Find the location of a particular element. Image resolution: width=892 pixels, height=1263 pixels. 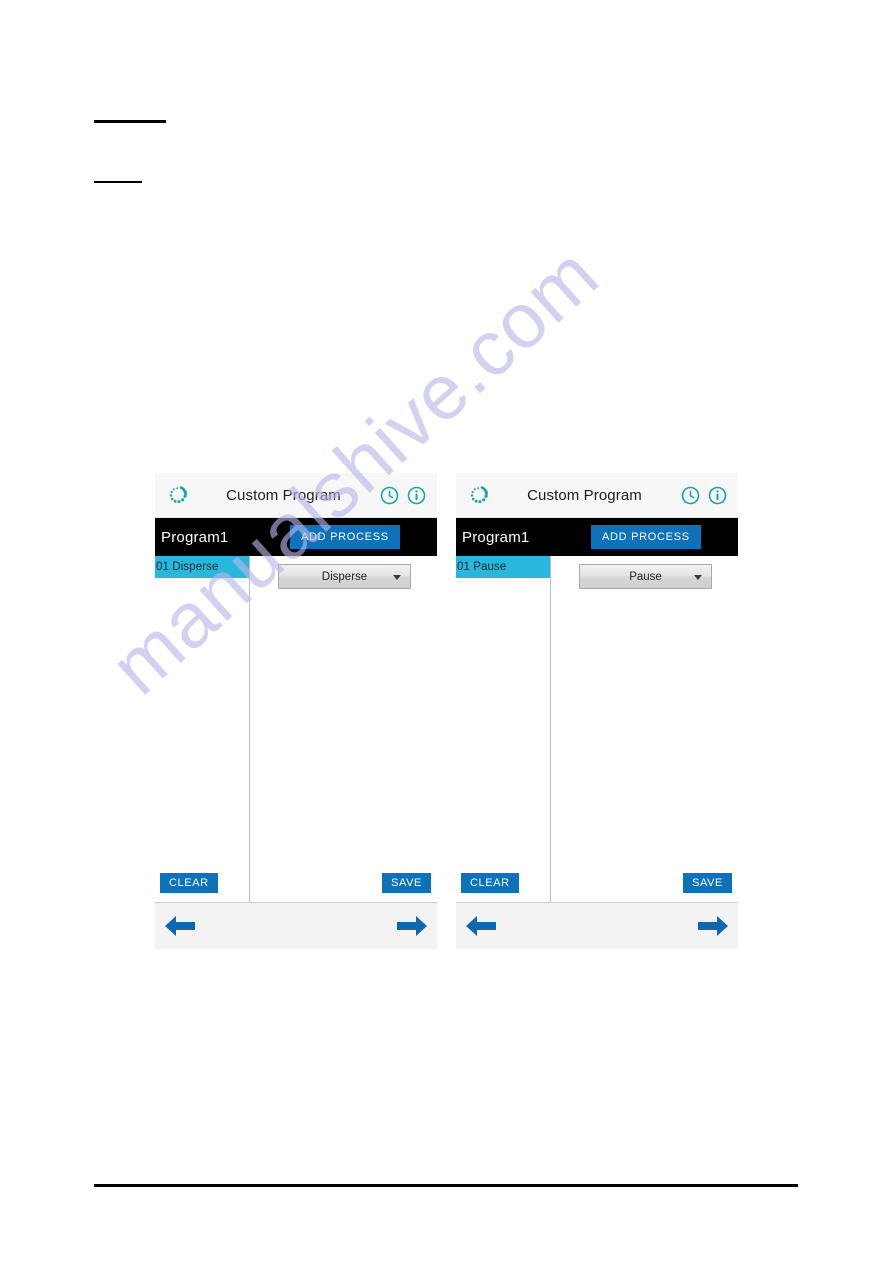

process-type-select: Disperse is located at coordinates (344, 576).